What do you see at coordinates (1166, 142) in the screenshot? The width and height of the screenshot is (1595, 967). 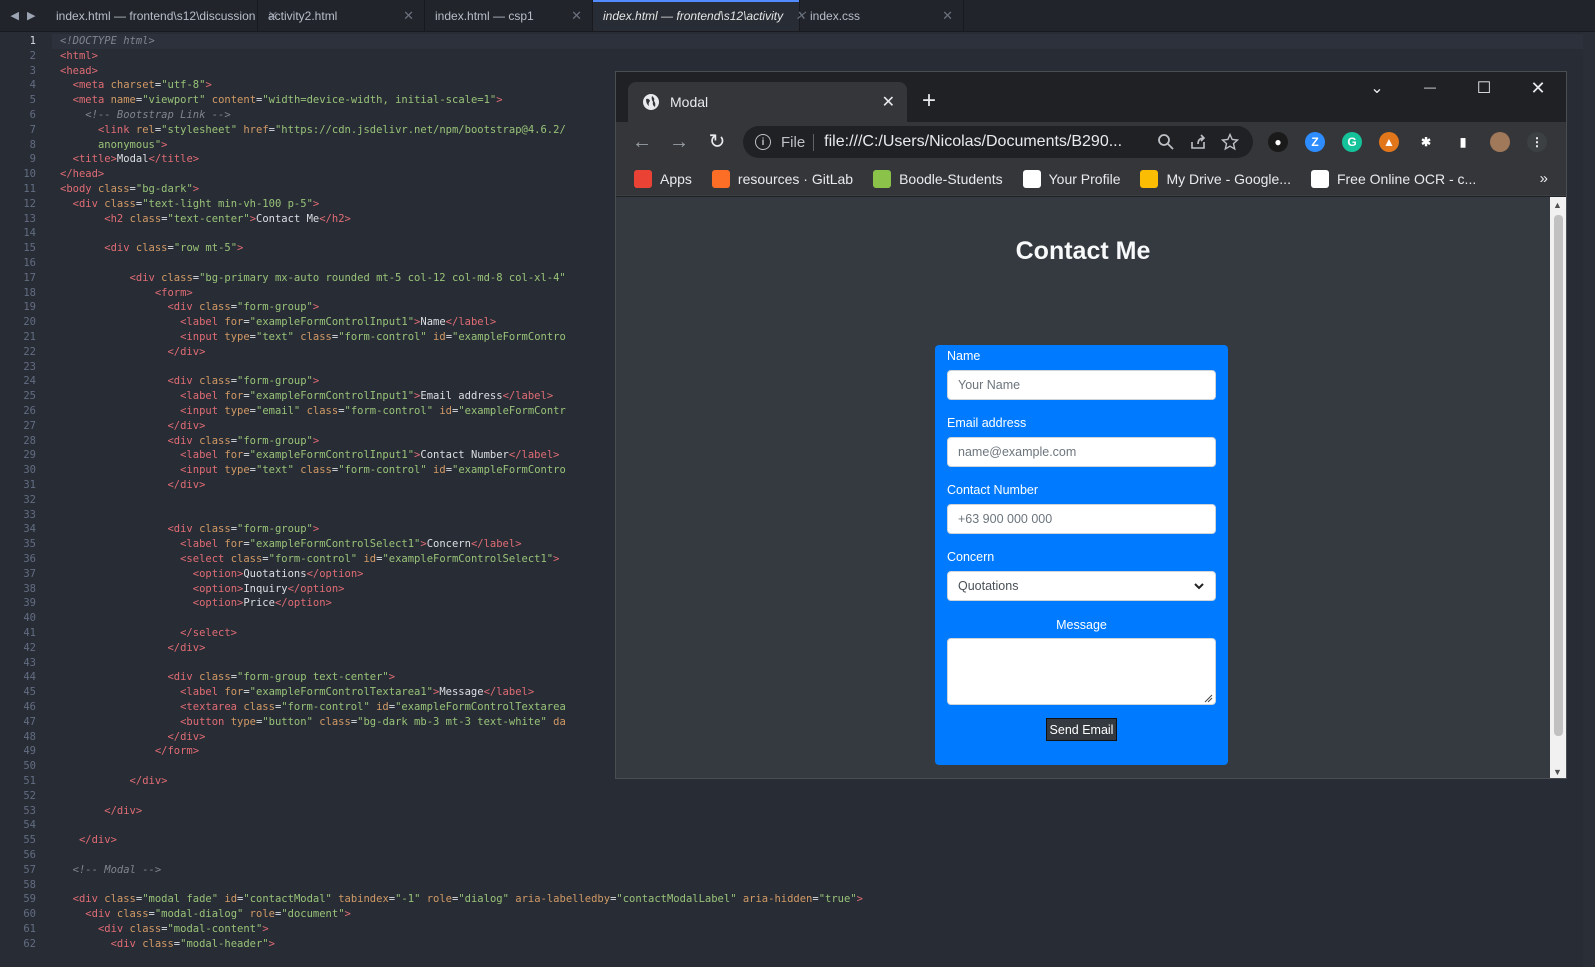 I see `zoom-icon` at bounding box center [1166, 142].